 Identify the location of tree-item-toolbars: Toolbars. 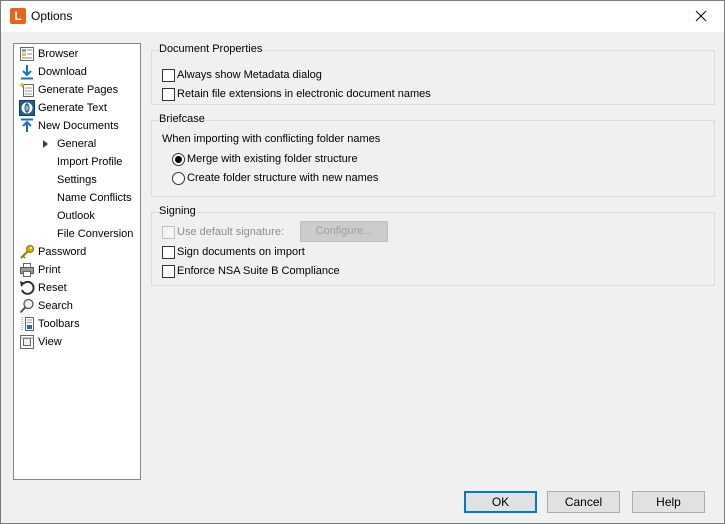
(77, 324).